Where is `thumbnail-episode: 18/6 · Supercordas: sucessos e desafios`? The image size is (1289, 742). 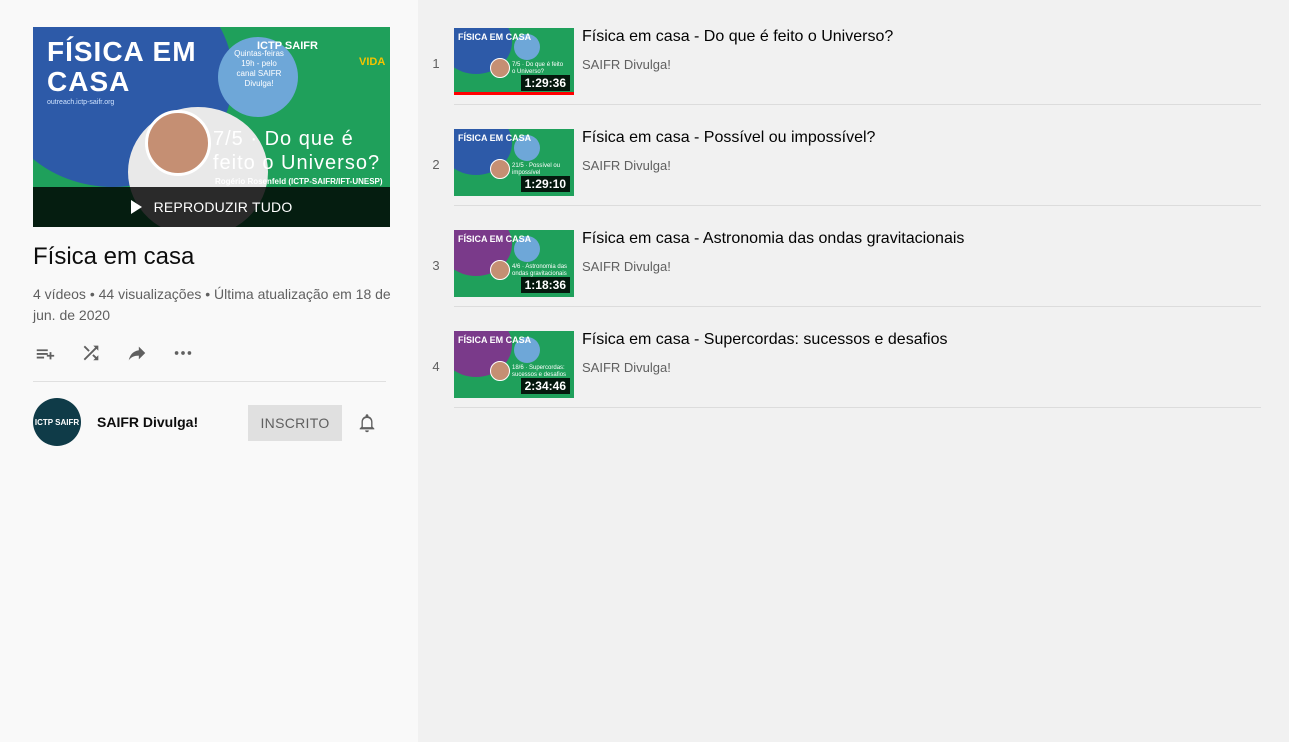
thumbnail-episode: 18/6 · Supercordas: sucessos e desafios is located at coordinates (539, 371).